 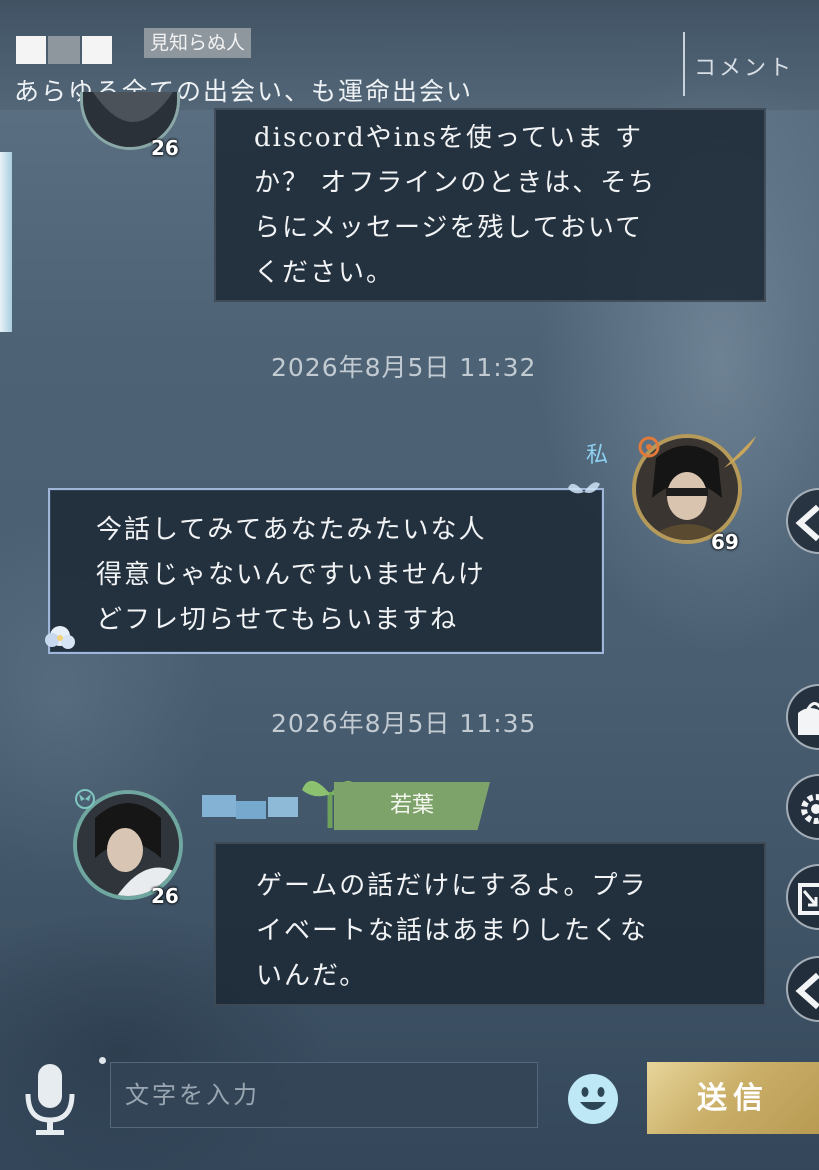 I want to click on my-name-label: 私, so click(x=597, y=455).